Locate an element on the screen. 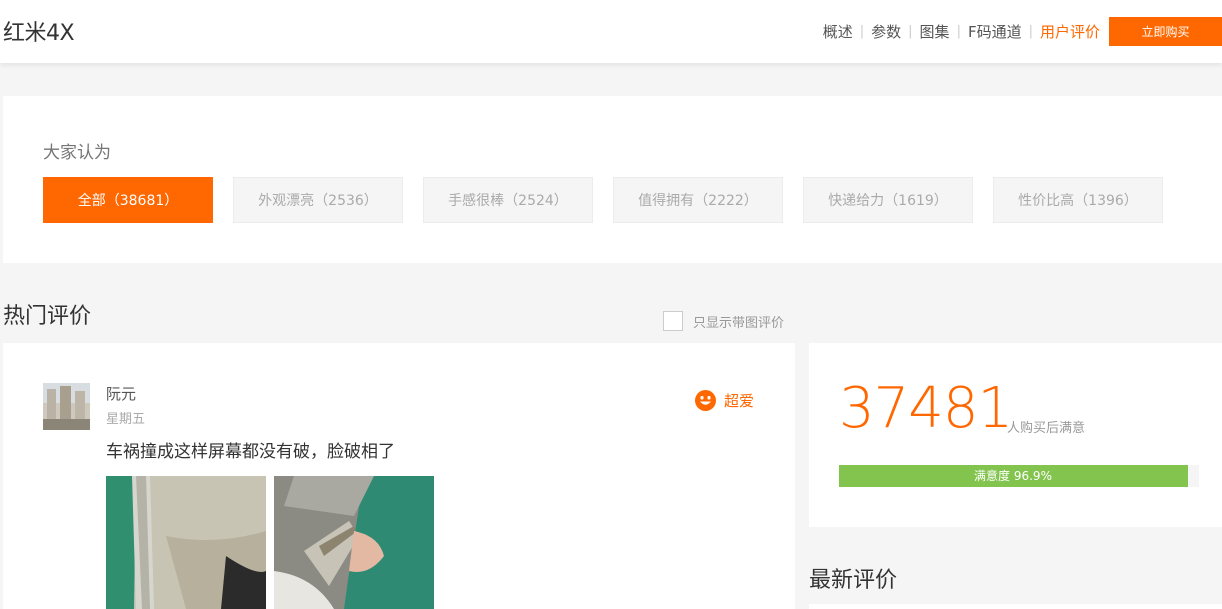 This screenshot has height=609, width=1222. tag-worth-it: 值得拥有（2222） is located at coordinates (698, 200).